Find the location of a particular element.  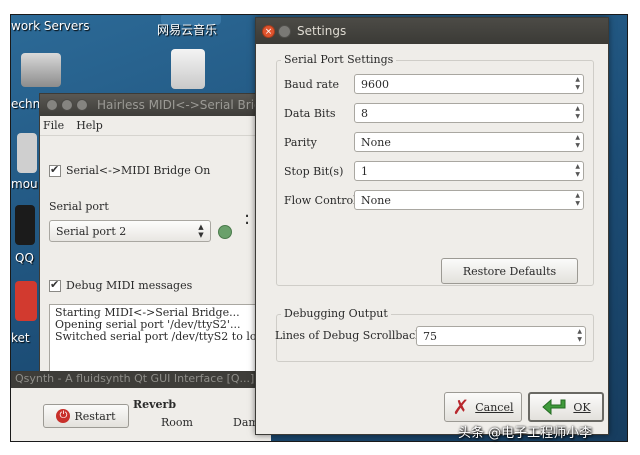

document-icon is located at coordinates (27, 153).